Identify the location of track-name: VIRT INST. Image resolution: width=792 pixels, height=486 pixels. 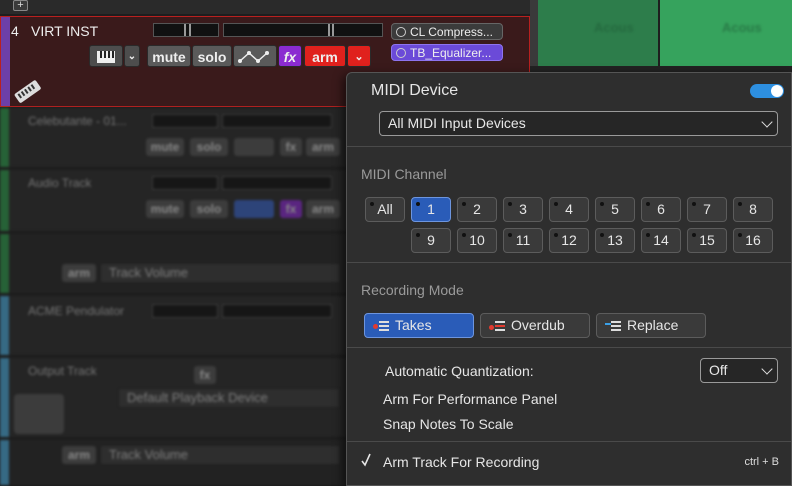
(64, 31).